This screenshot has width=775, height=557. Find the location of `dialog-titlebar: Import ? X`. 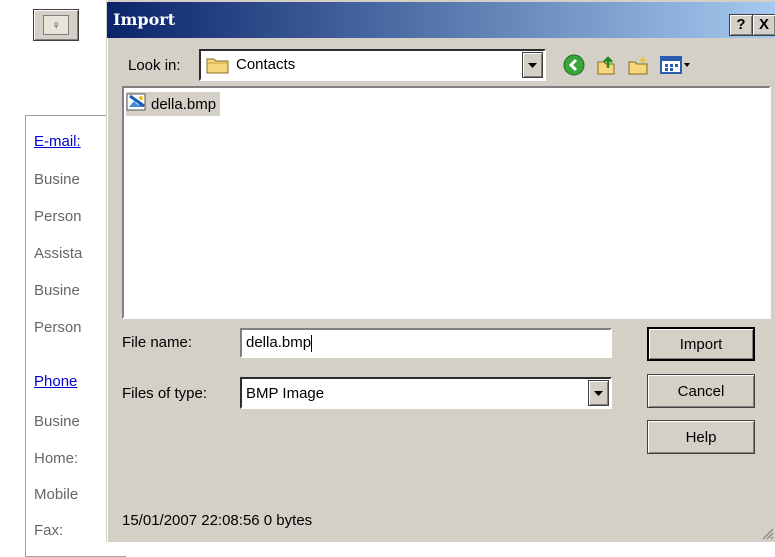

dialog-titlebar: Import ? X is located at coordinates (441, 20).